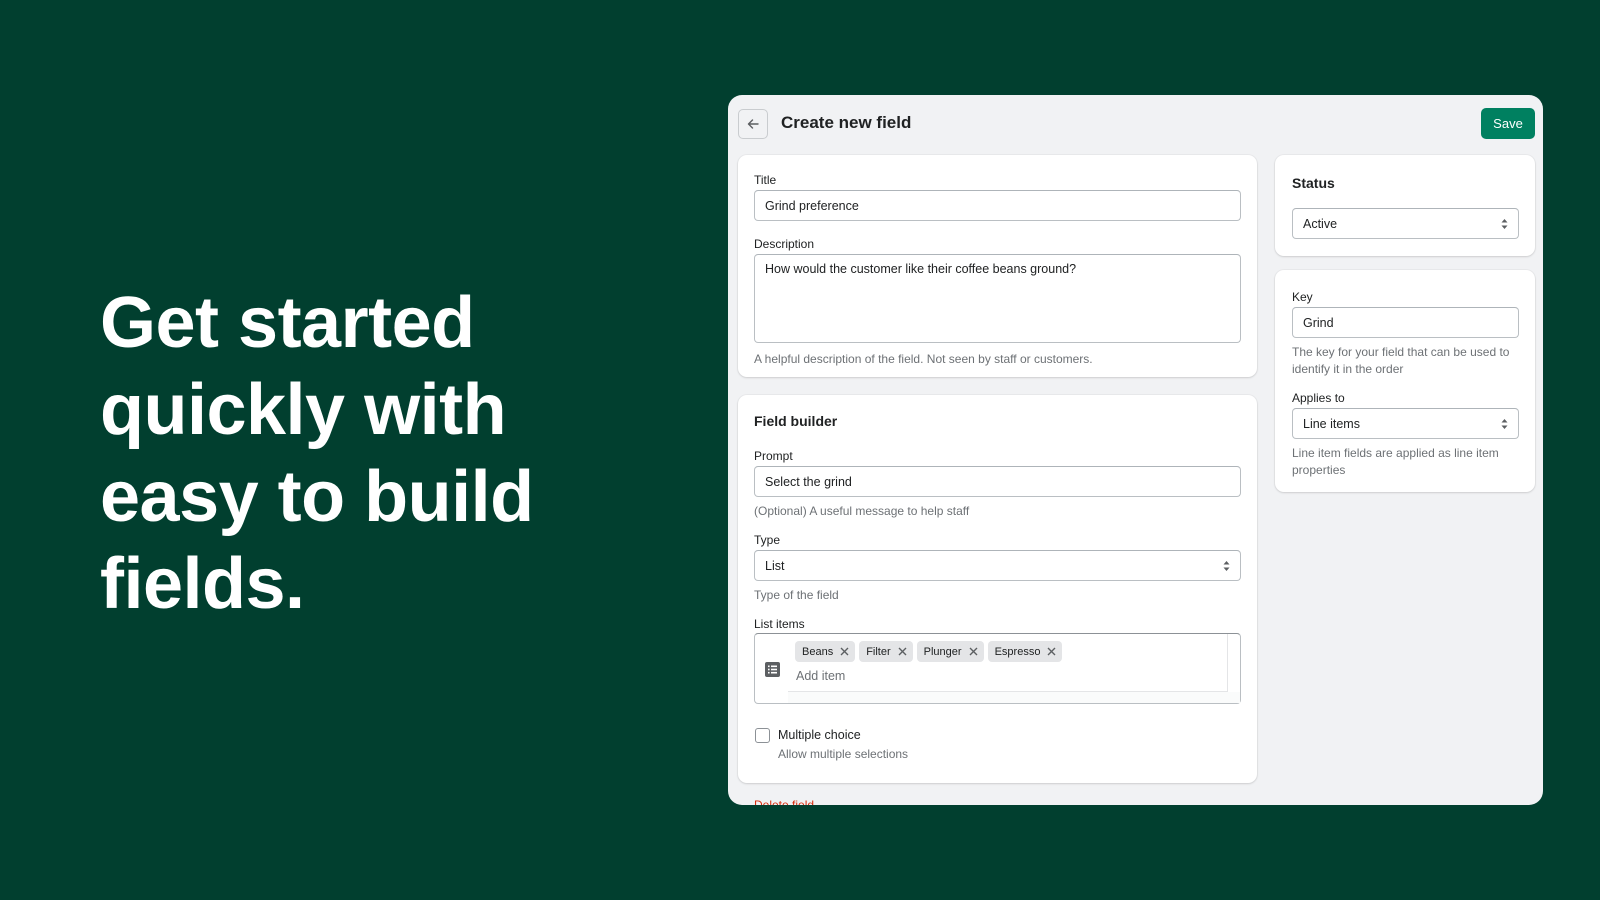 The image size is (1600, 900). I want to click on arrow-left-icon, so click(753, 124).